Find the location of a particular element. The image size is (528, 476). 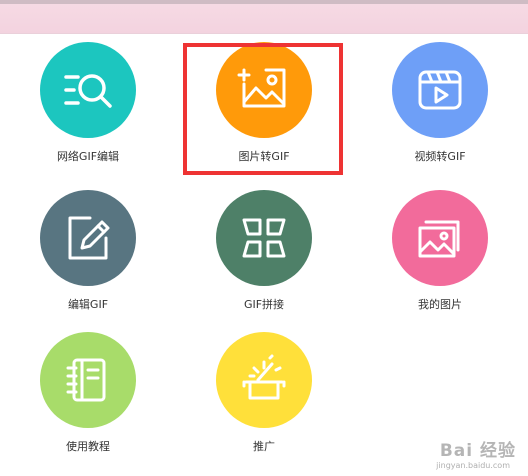

menu-item-video-to-gif: 视频转GIF is located at coordinates (440, 107).